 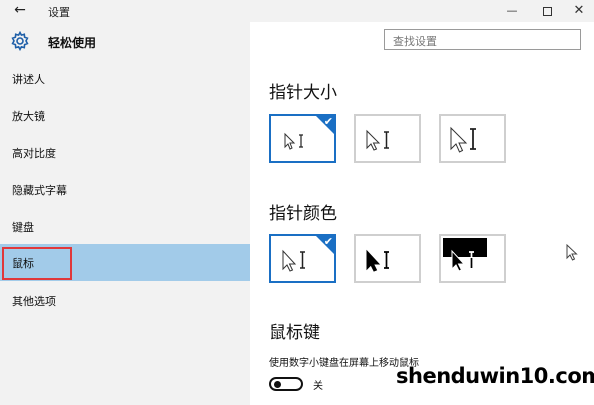 I want to click on pointer-size-option-small: ✔, so click(x=302, y=138).